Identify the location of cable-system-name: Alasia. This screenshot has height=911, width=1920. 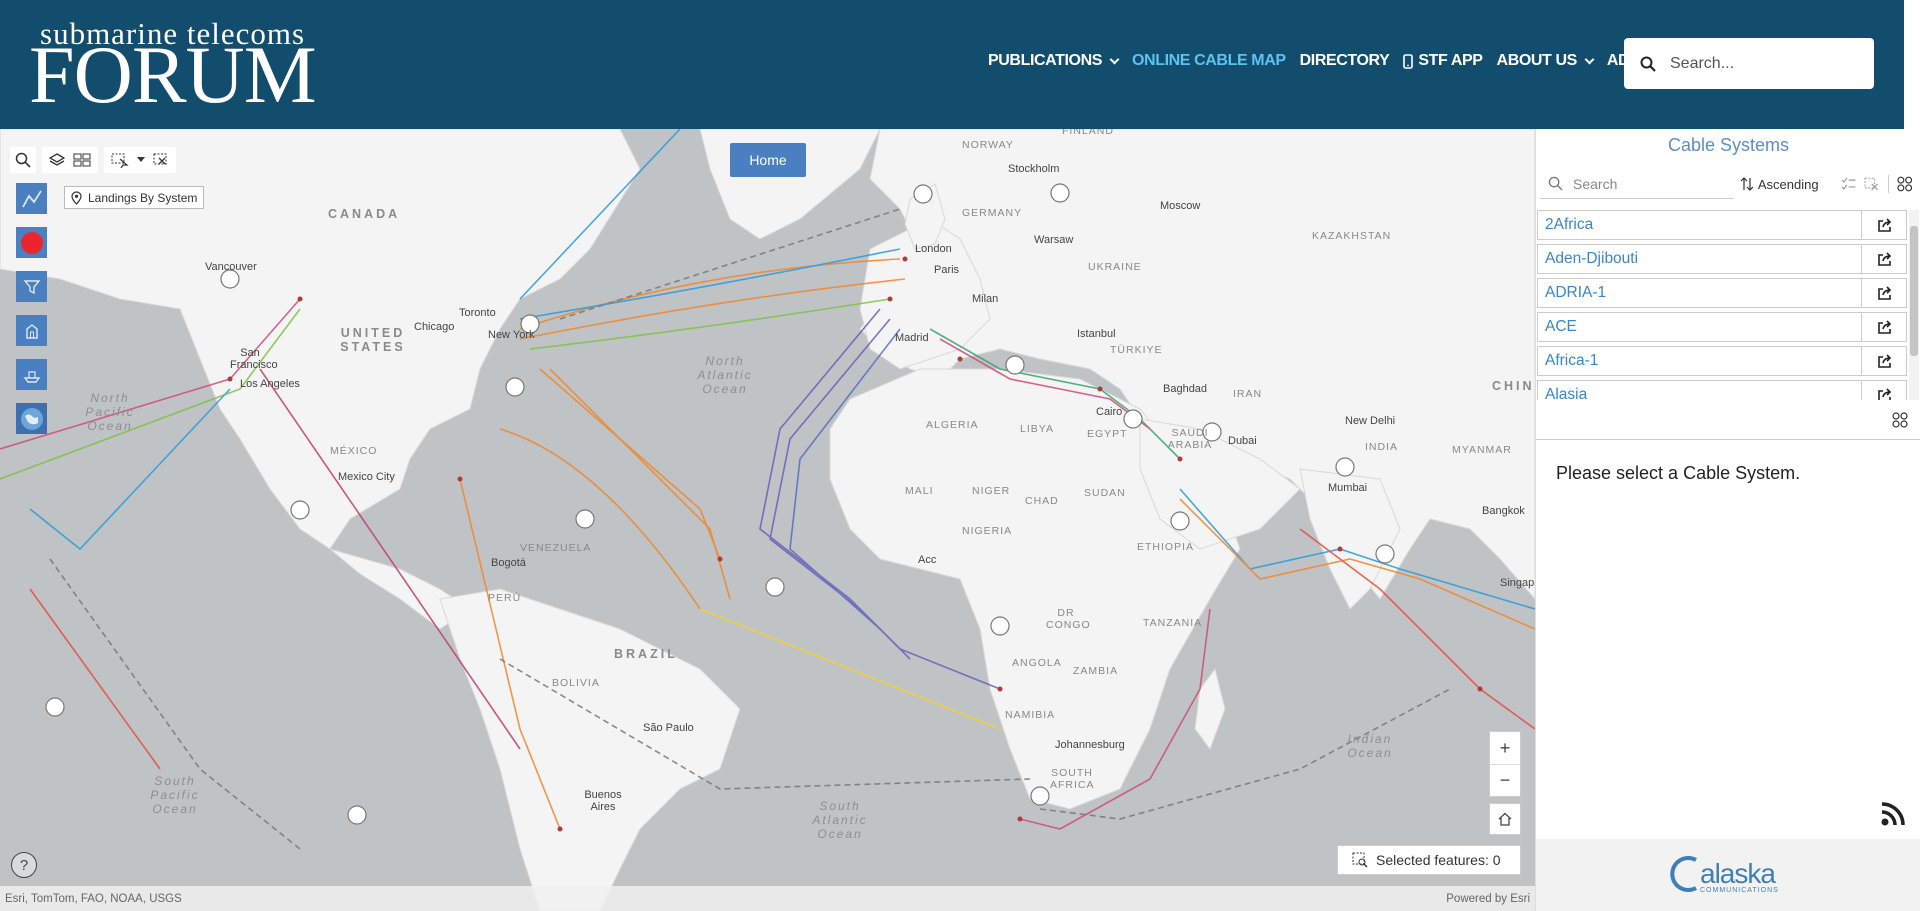
(1699, 390).